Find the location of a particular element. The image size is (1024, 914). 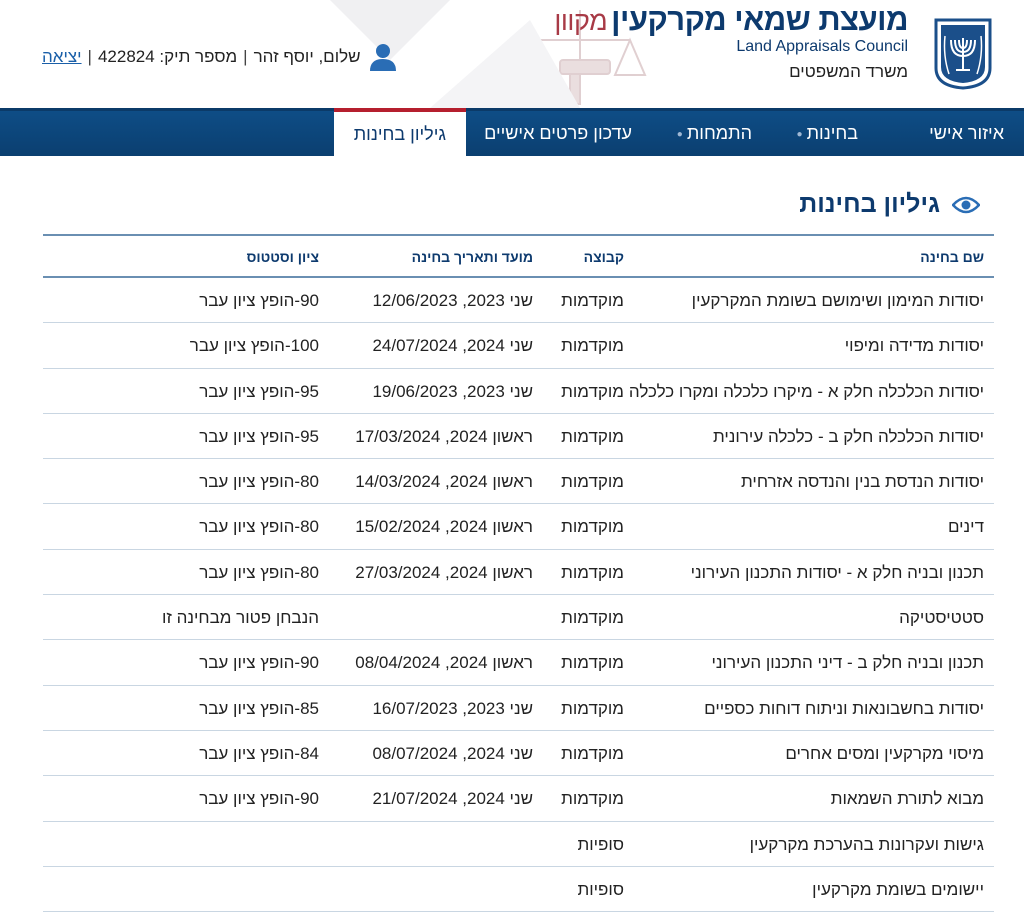

status-cell: הנבחן פטור מבחינה זו is located at coordinates (240, 618).